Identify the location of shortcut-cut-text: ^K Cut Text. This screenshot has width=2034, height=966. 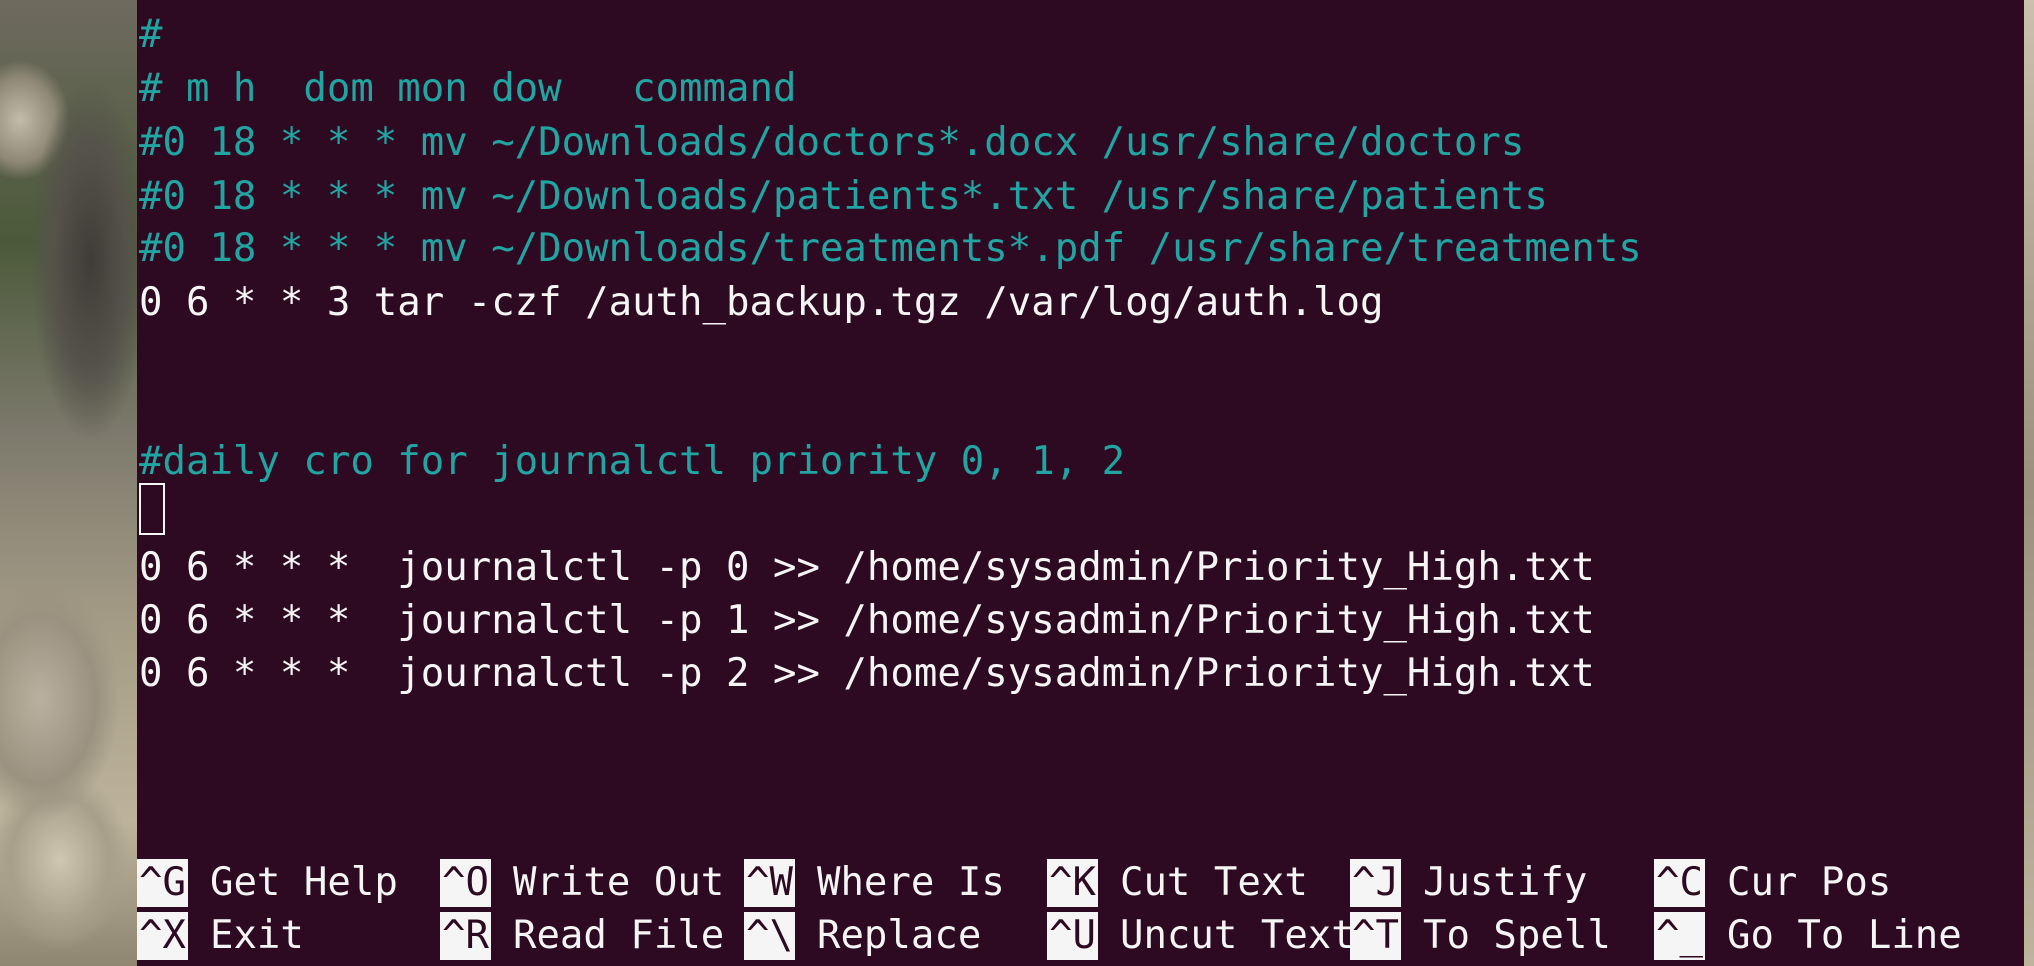
(1177, 882).